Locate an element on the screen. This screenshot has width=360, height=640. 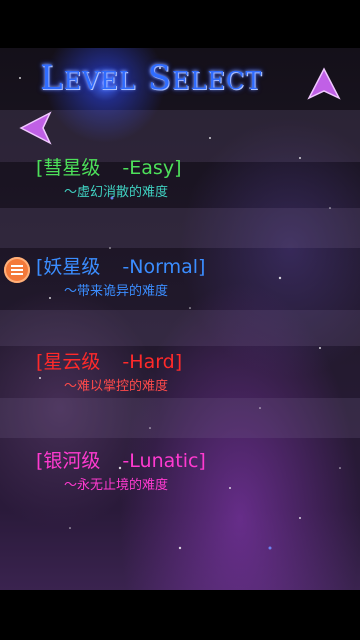
top-black-bar is located at coordinates (180, 24).